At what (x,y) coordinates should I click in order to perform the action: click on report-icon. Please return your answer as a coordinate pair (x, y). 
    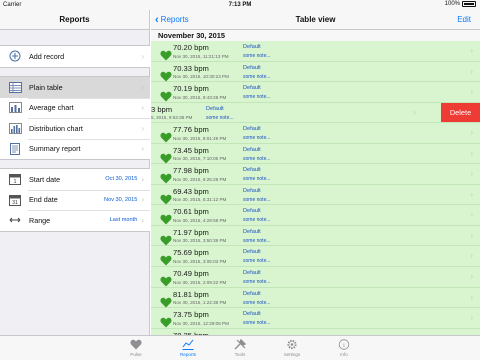
    Looking at the image, I should click on (15, 148).